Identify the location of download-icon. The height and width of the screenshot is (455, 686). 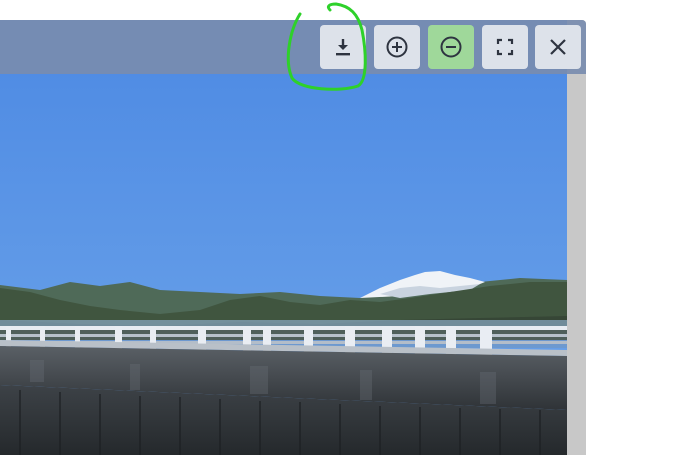
(343, 47).